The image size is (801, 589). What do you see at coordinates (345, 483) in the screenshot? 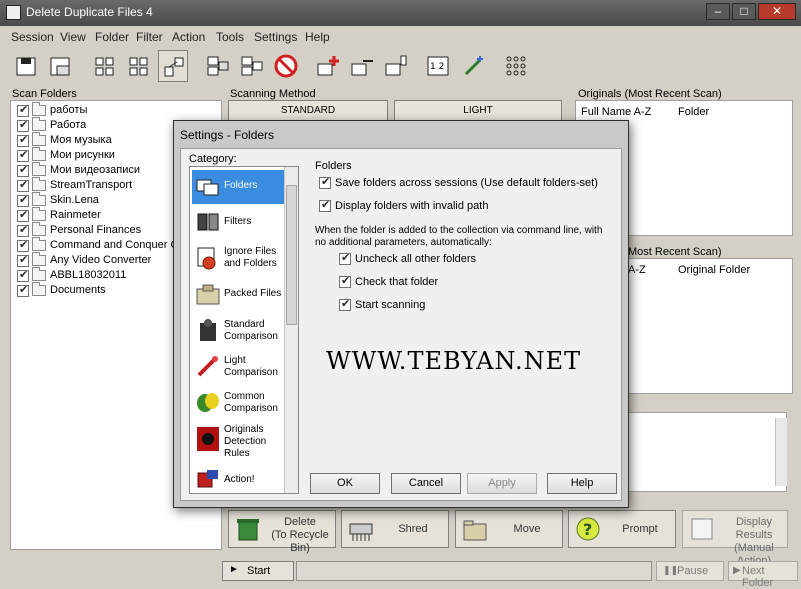
I see `ok-button: OK` at bounding box center [345, 483].